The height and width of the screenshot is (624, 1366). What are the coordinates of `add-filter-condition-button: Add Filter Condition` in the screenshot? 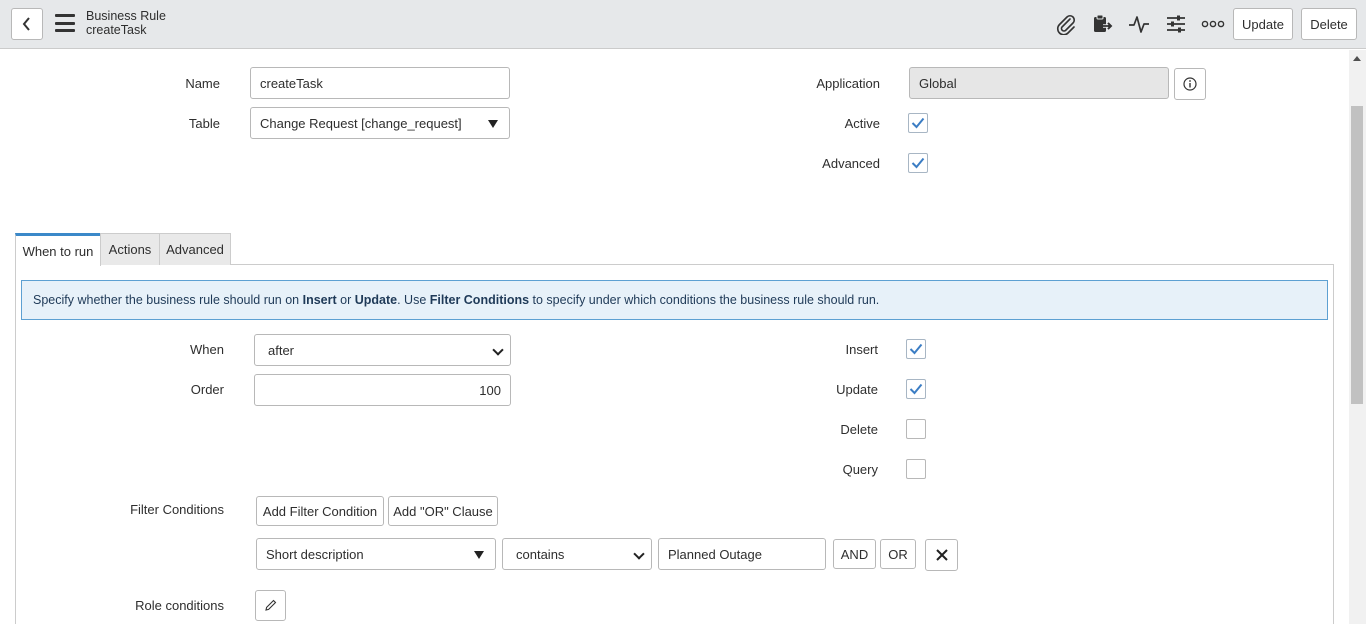 It's located at (320, 511).